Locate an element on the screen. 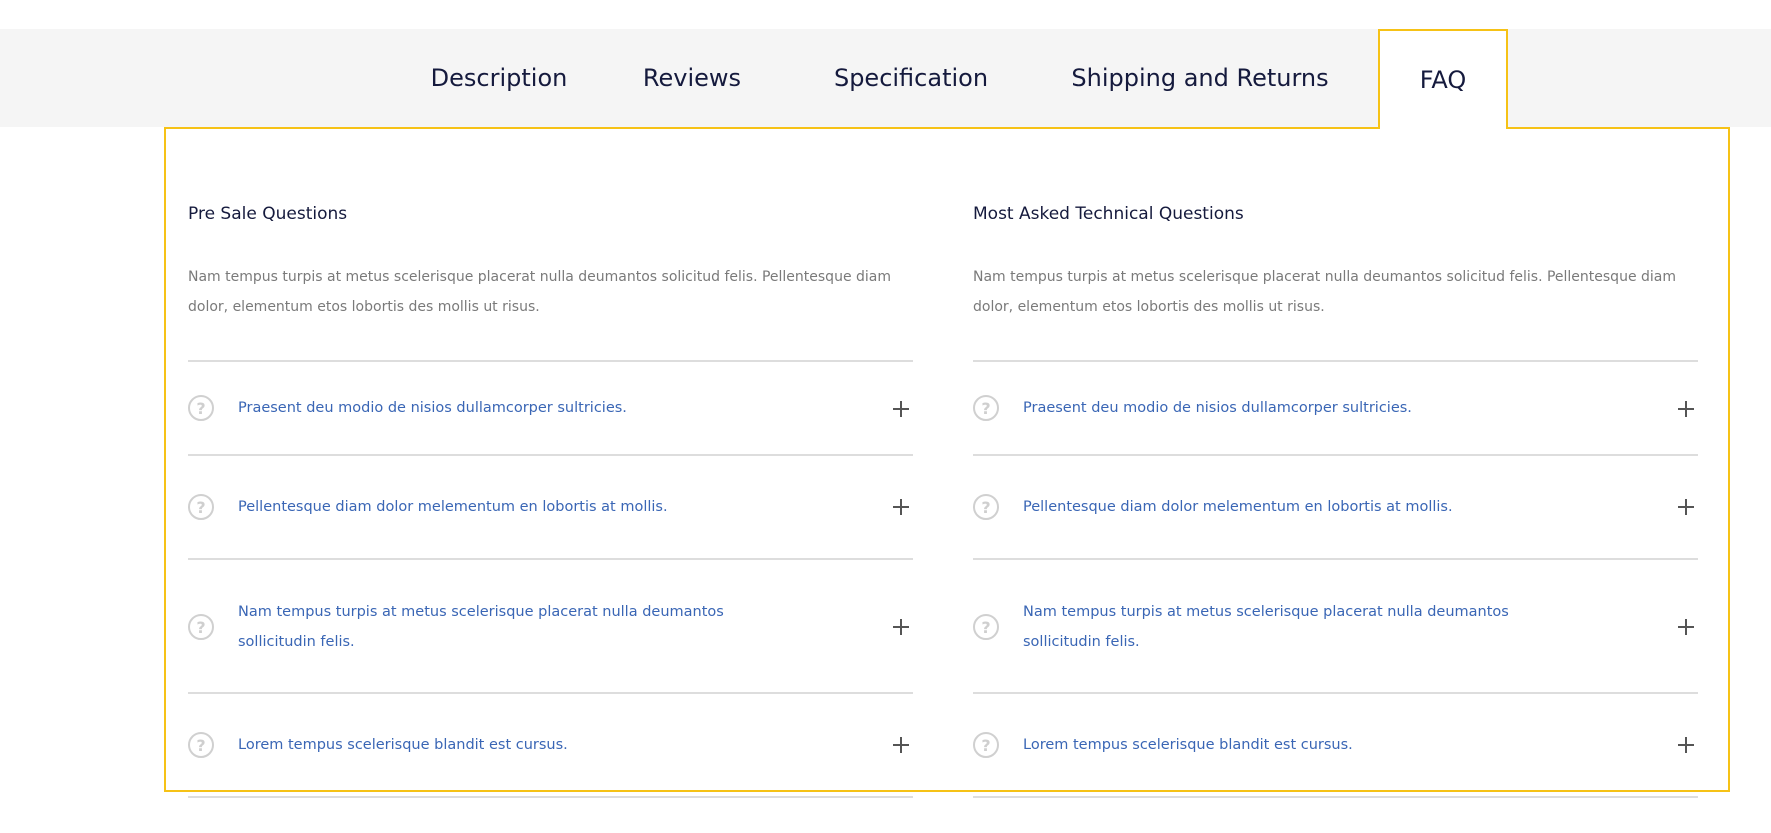 The width and height of the screenshot is (1771, 833). section-title: Pre Sale Questions is located at coordinates (268, 214).